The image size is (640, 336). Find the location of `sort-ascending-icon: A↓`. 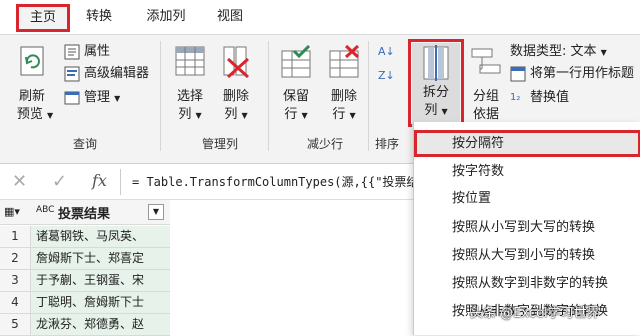

sort-ascending-icon: A↓ is located at coordinates (386, 51).